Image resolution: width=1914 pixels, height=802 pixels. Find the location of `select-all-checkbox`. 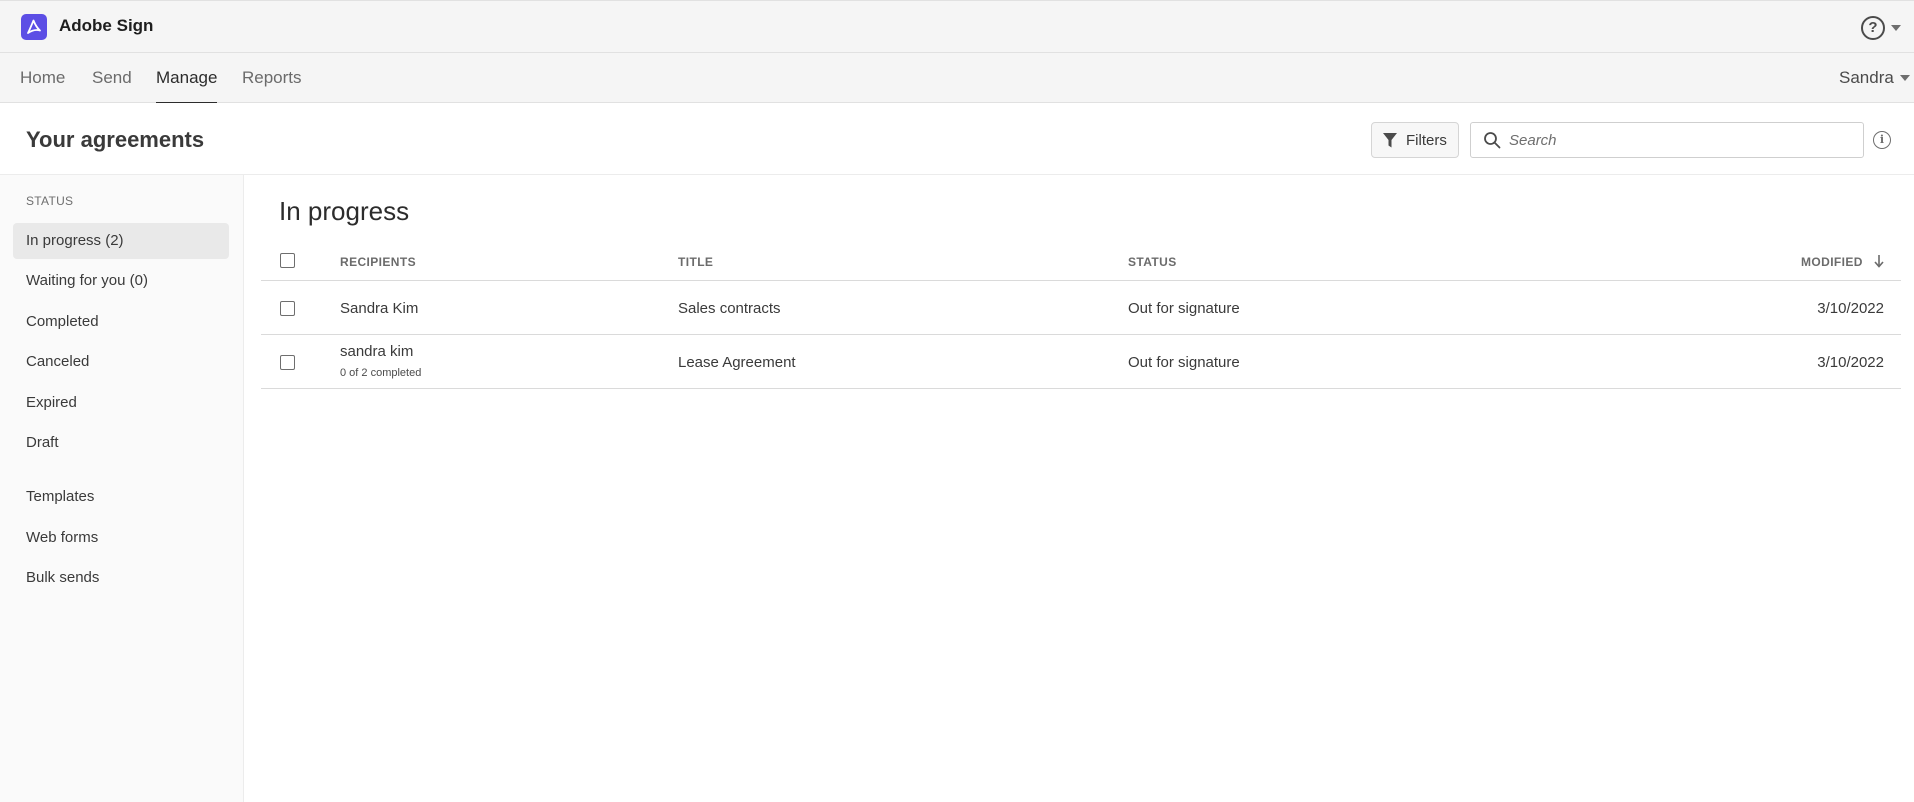

select-all-checkbox is located at coordinates (287, 260).